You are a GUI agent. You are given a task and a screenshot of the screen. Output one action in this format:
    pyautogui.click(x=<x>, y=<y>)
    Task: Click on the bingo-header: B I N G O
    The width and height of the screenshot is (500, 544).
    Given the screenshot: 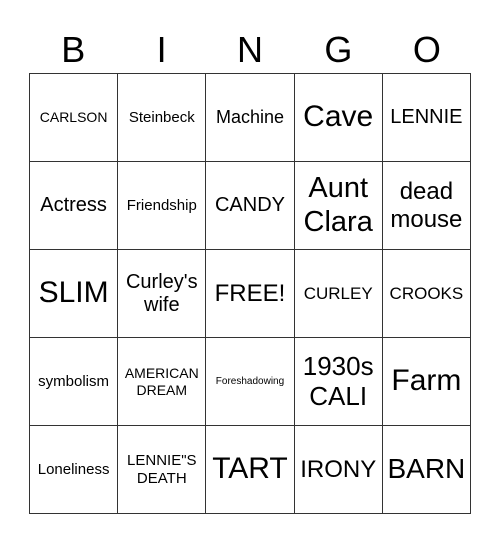 What is the action you would take?
    pyautogui.click(x=250, y=50)
    